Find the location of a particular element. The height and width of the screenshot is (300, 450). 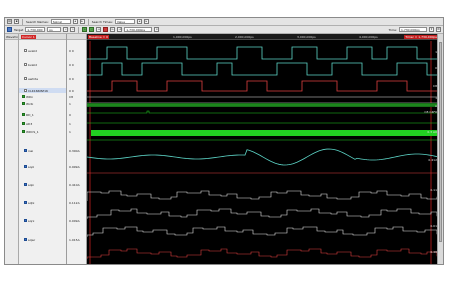

search-names-label: Search Names: is located at coordinates (37, 21).